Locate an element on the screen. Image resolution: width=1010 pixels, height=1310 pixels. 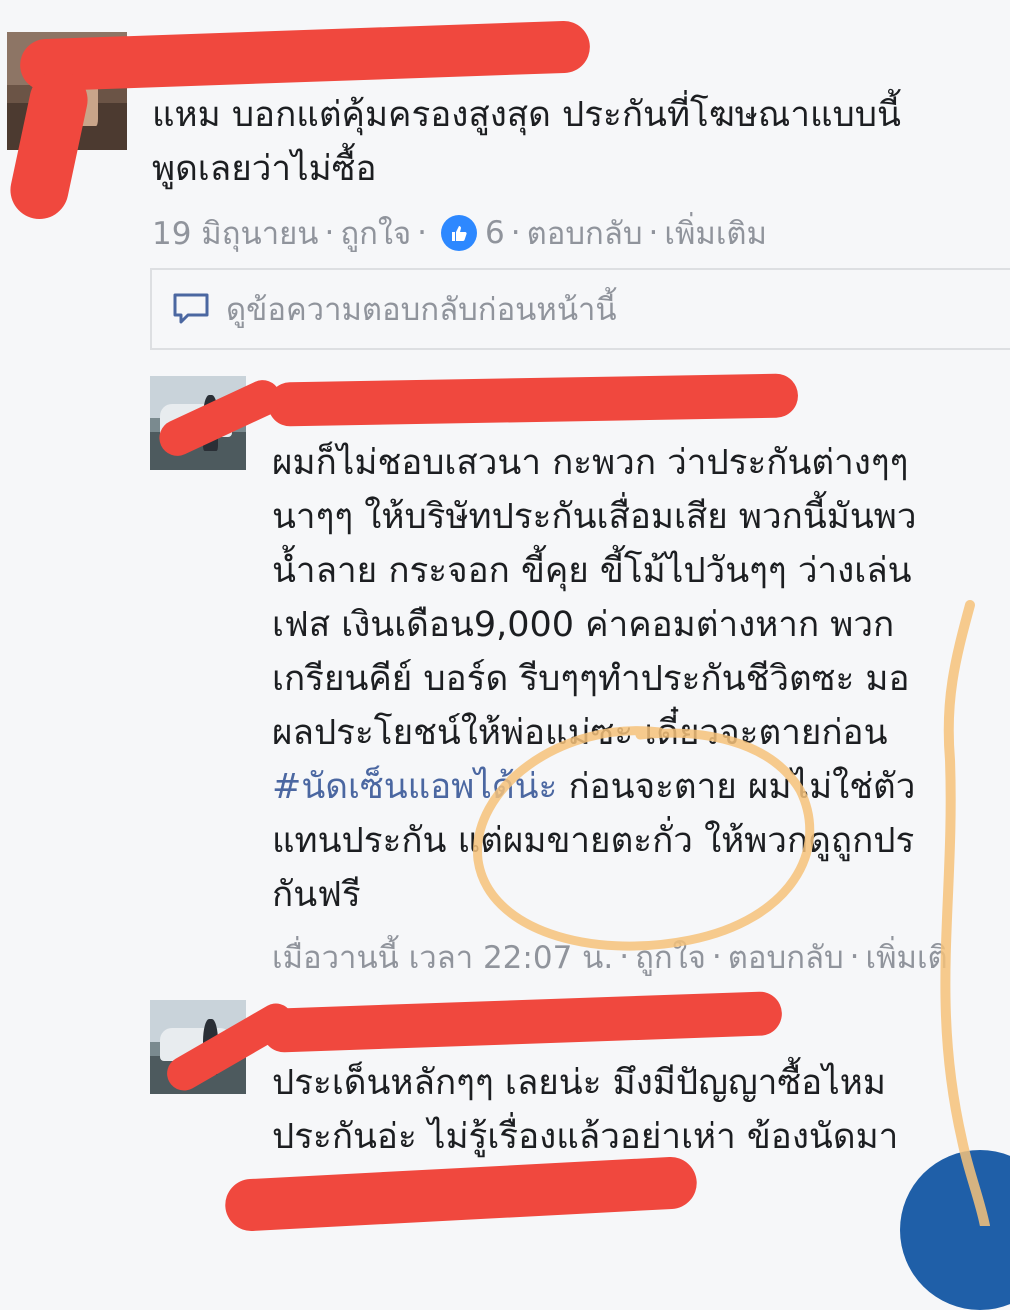
reply-1-reply-link: ตอบกลับ is located at coordinates (786, 957).